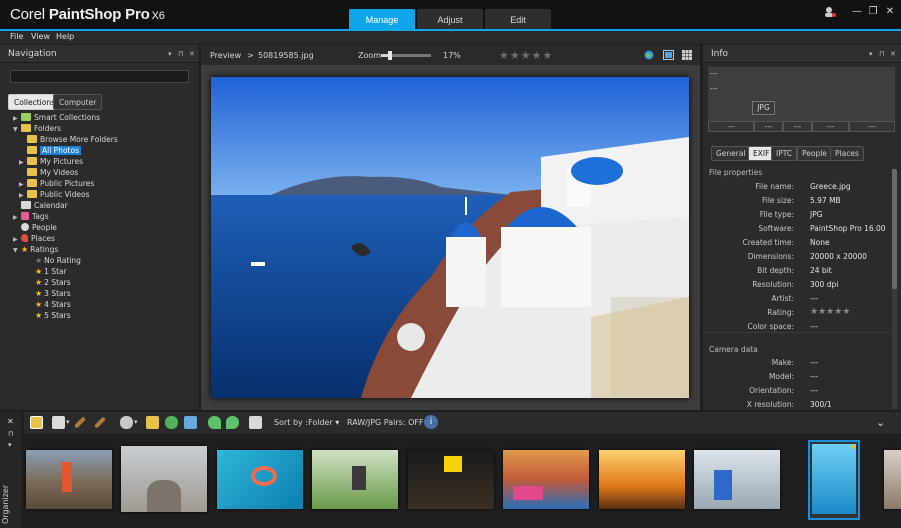 The height and width of the screenshot is (528, 901). What do you see at coordinates (40, 36) in the screenshot?
I see `menu-view: View` at bounding box center [40, 36].